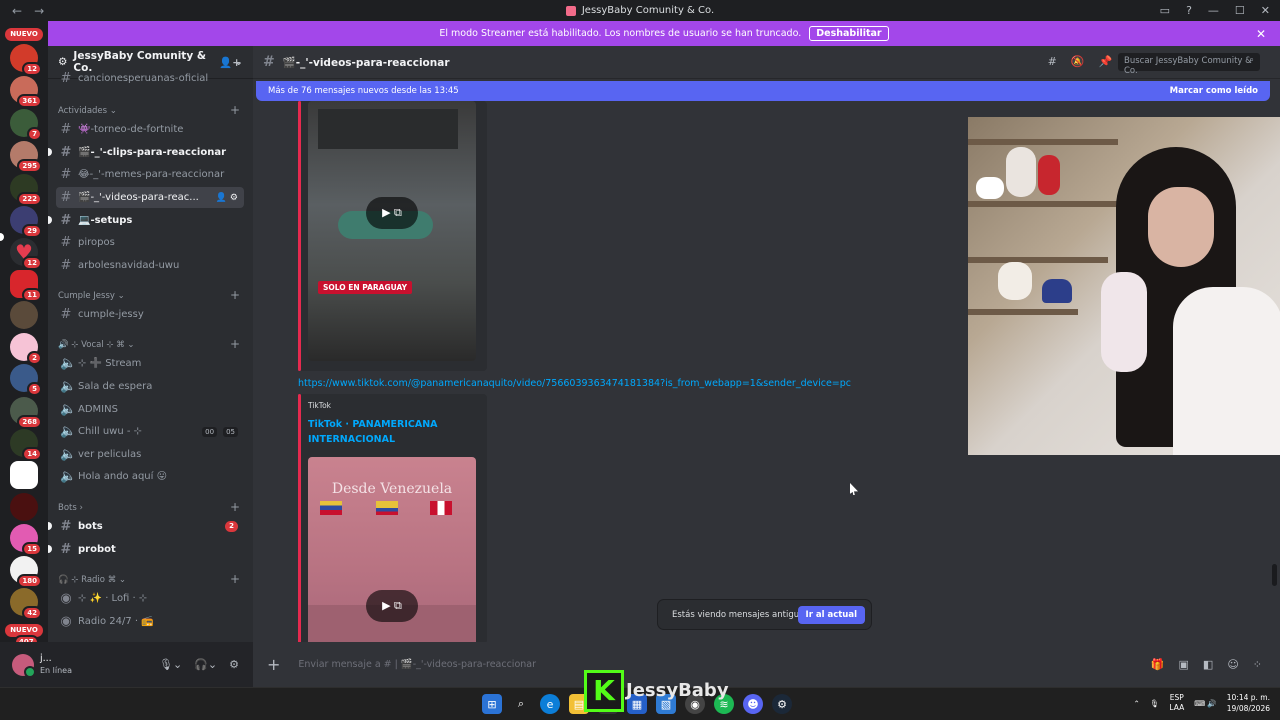 This screenshot has width=1280, height=720. What do you see at coordinates (26, 254) in the screenshot?
I see `heart-server-icon: ♥ 12` at bounding box center [26, 254].